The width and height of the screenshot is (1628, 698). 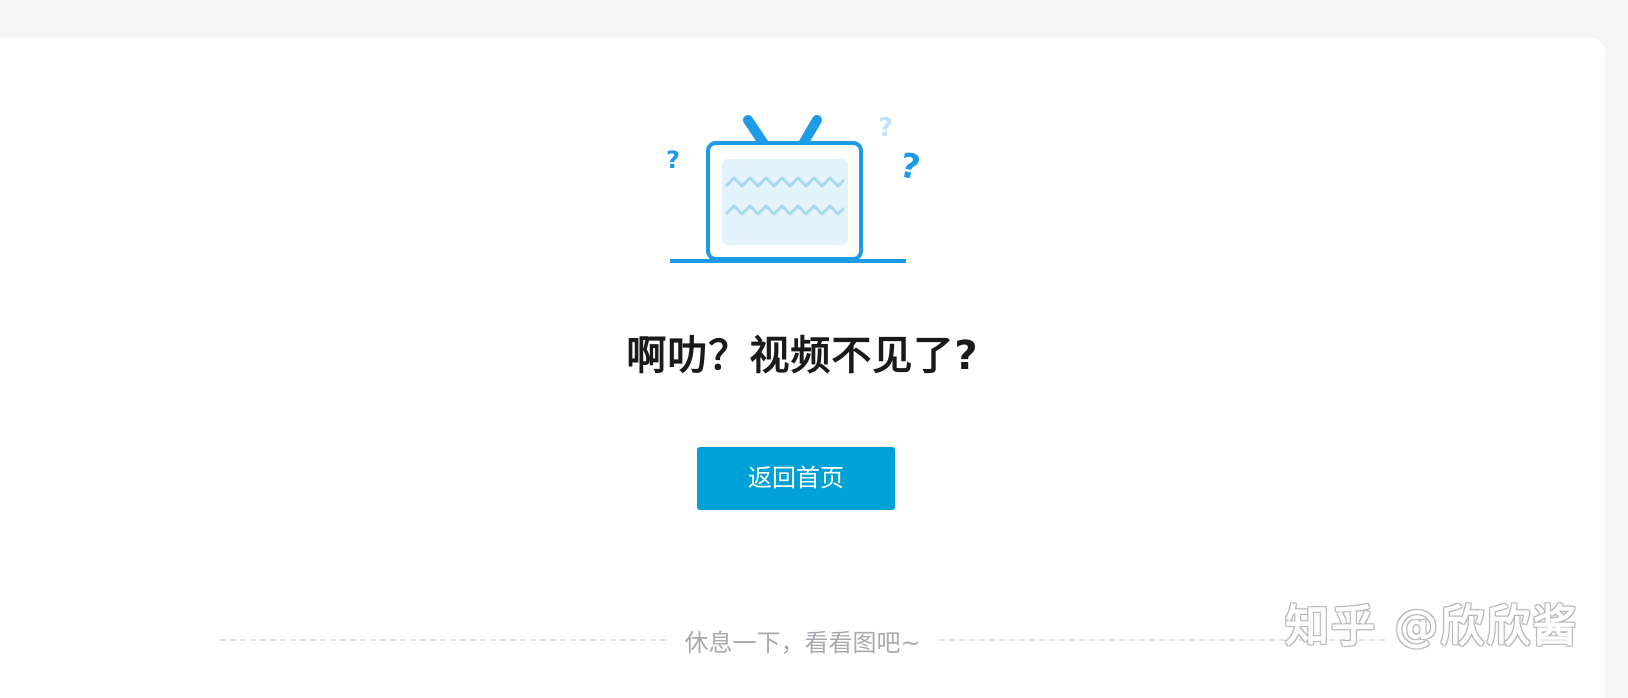 What do you see at coordinates (800, 188) in the screenshot?
I see `broken-tv-icon: ? ? ?` at bounding box center [800, 188].